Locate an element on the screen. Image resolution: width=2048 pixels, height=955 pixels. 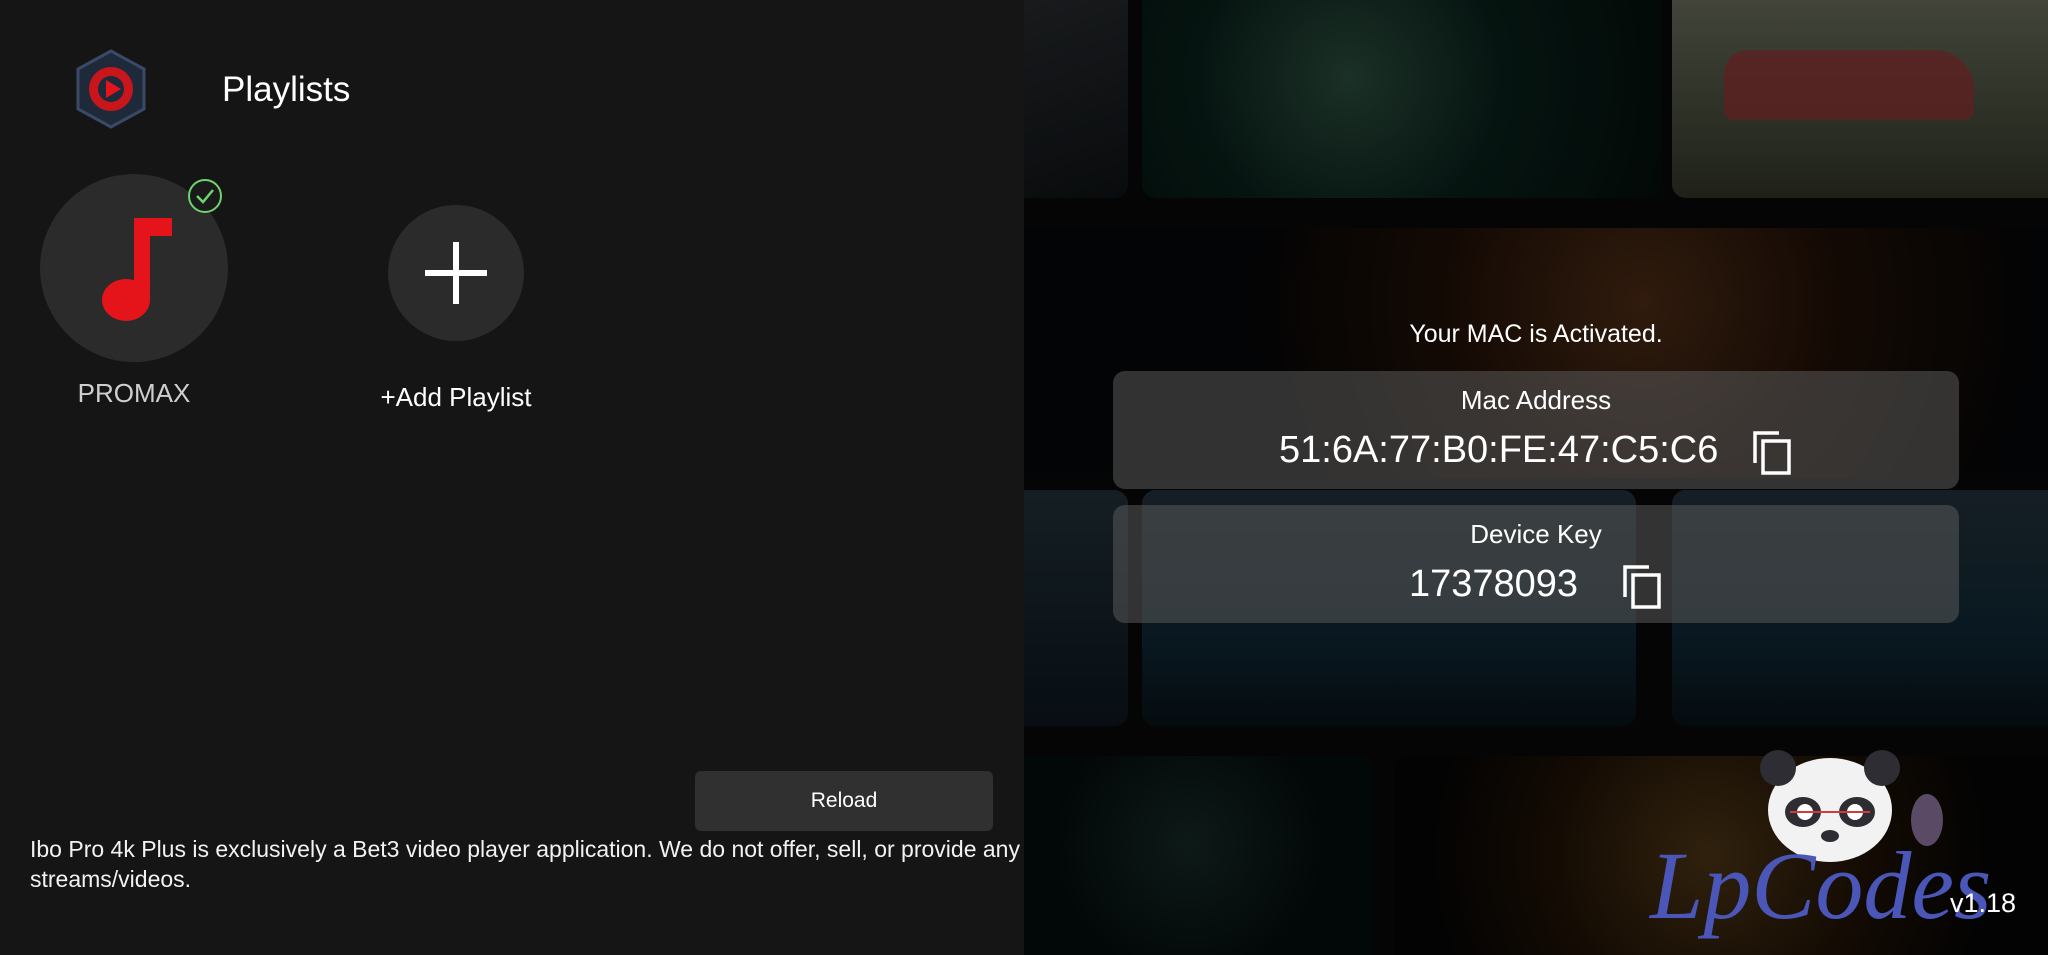
mac-address-label: Mac Address is located at coordinates (1536, 400).